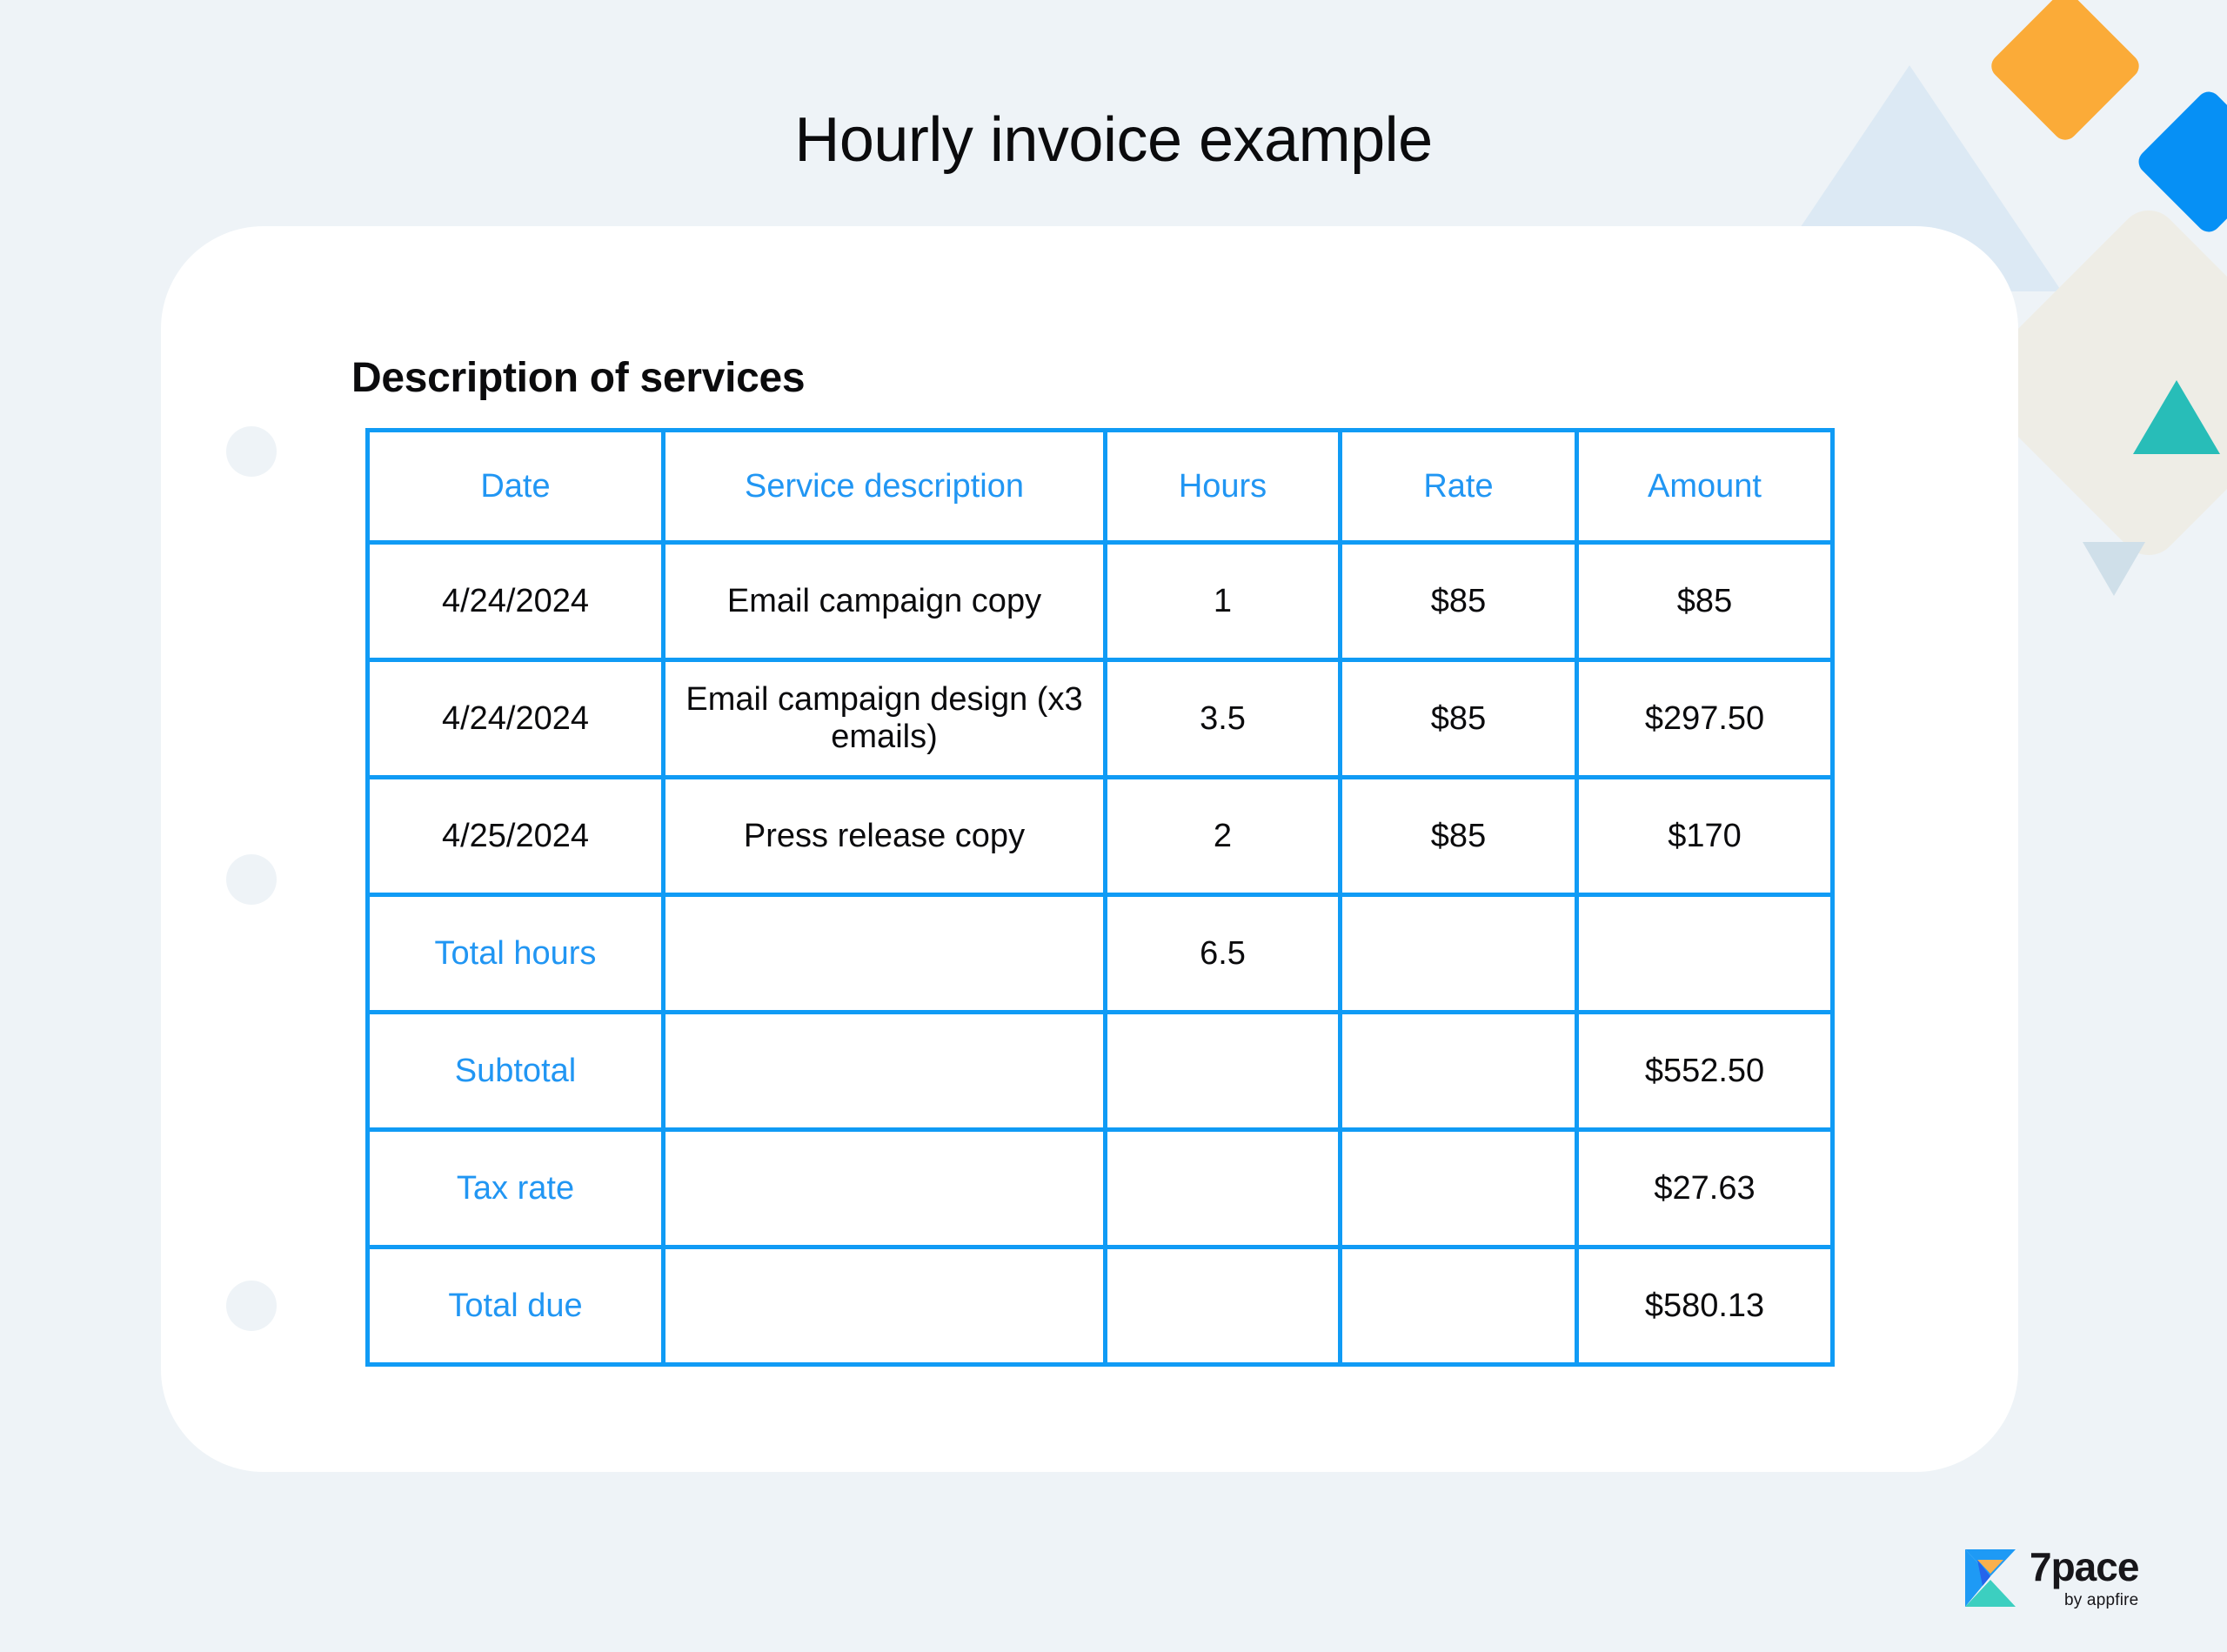 The image size is (2227, 1652). What do you see at coordinates (1113, 140) in the screenshot?
I see `page-title: Hourly invoice example` at bounding box center [1113, 140].